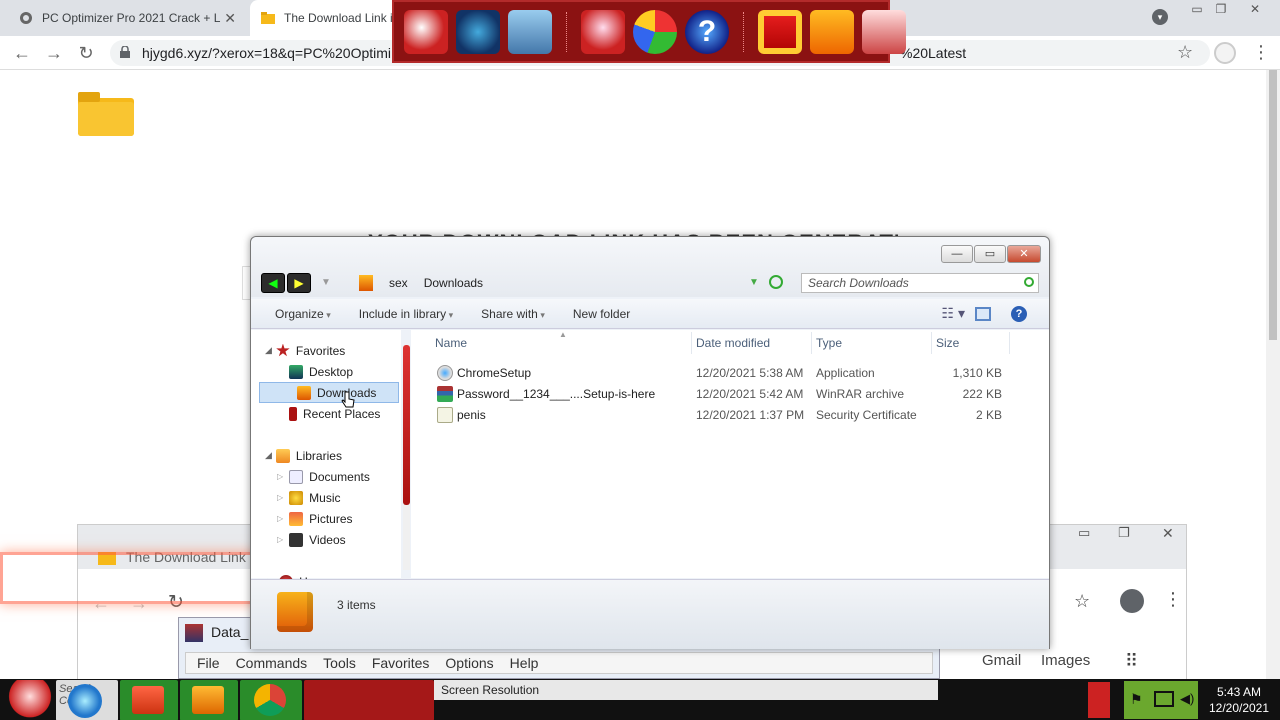 Image resolution: width=1280 pixels, height=720 pixels. What do you see at coordinates (326, 497) in the screenshot?
I see `nav-music: ▷ Music` at bounding box center [326, 497].